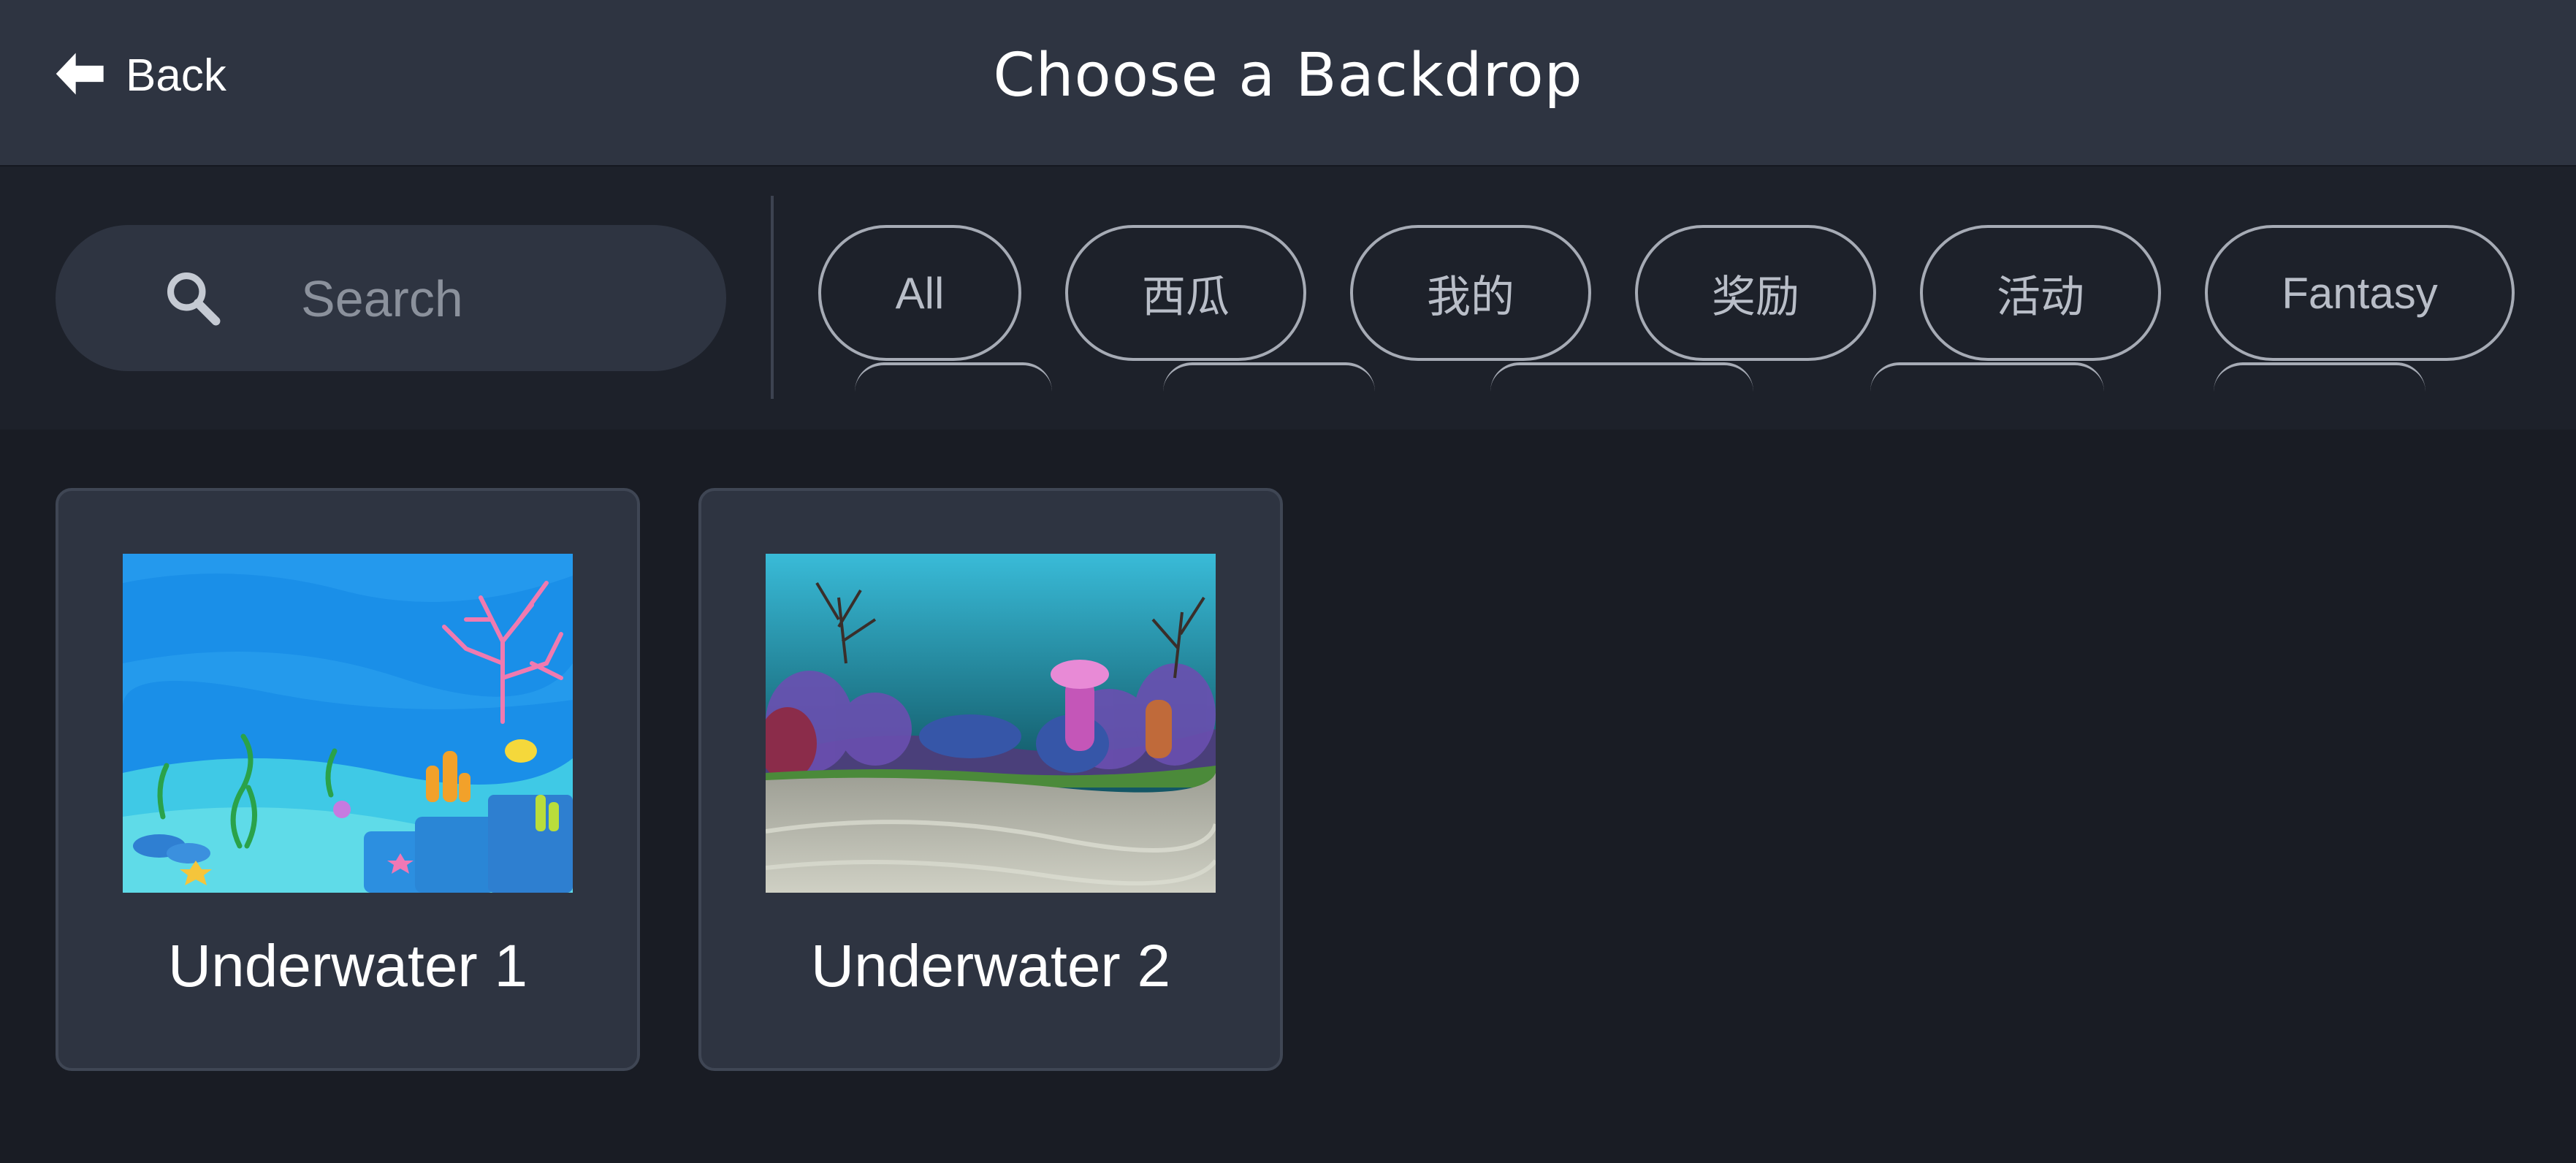 This screenshot has height=1163, width=2576. Describe the element at coordinates (506, 299) in the screenshot. I see `search-input` at that location.